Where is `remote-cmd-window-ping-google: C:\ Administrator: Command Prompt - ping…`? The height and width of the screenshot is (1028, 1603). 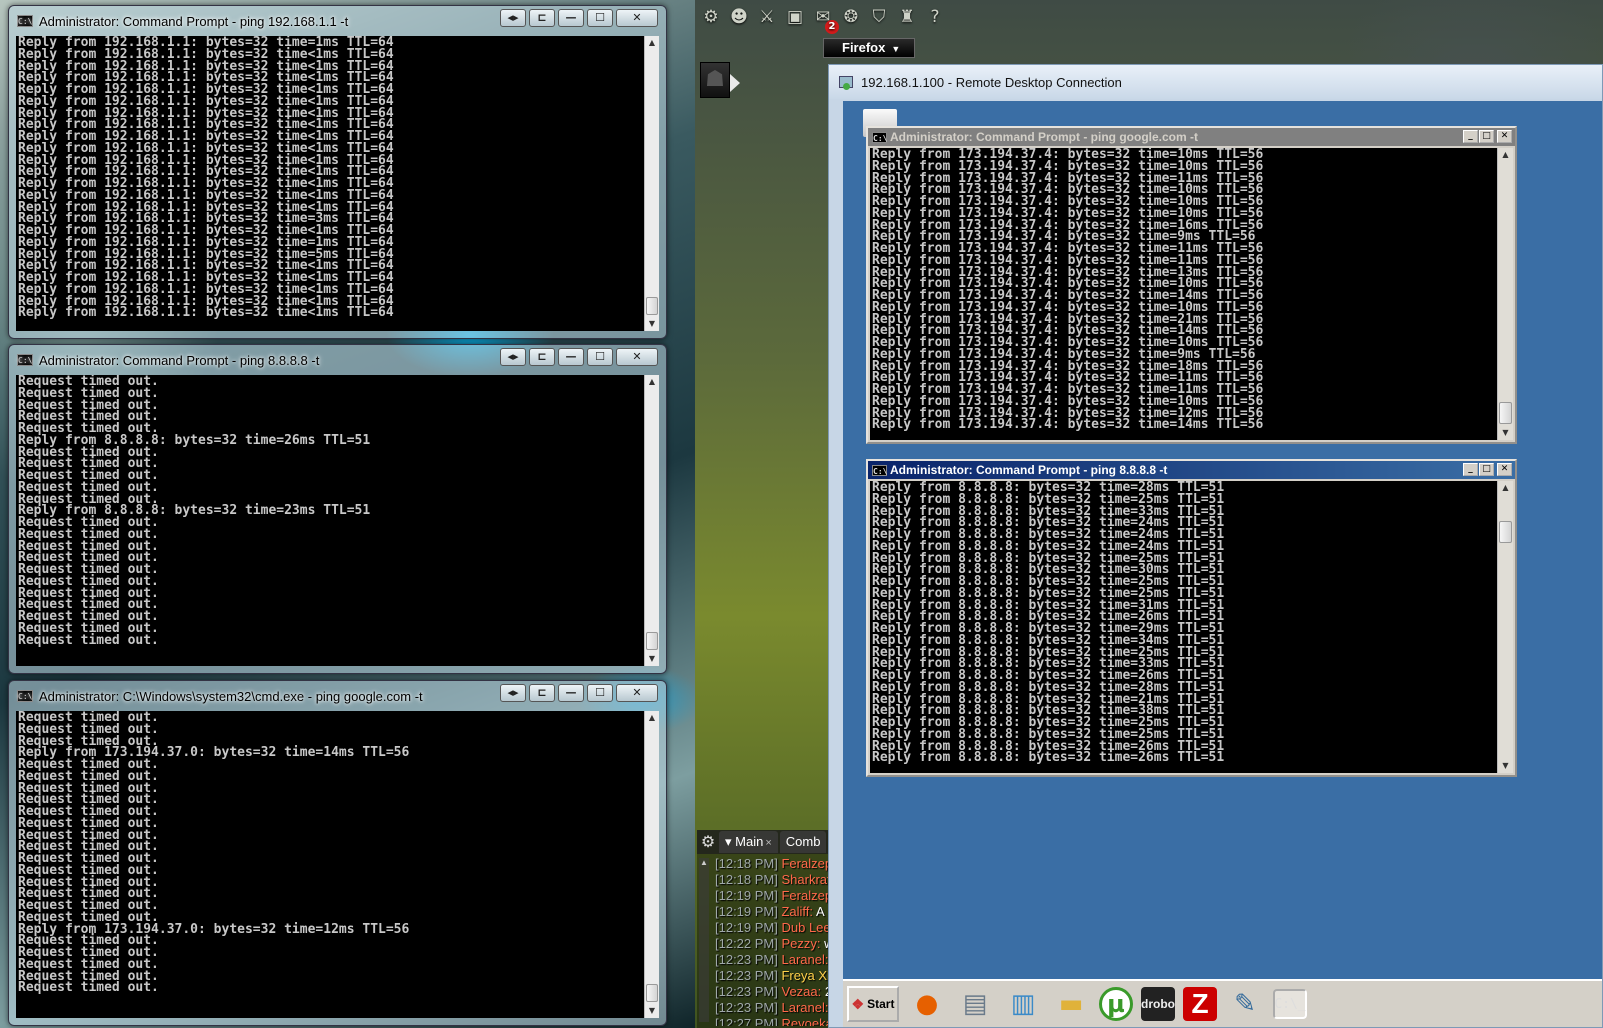 remote-cmd-window-ping-google: C:\ Administrator: Command Prompt - ping… is located at coordinates (1191, 285).